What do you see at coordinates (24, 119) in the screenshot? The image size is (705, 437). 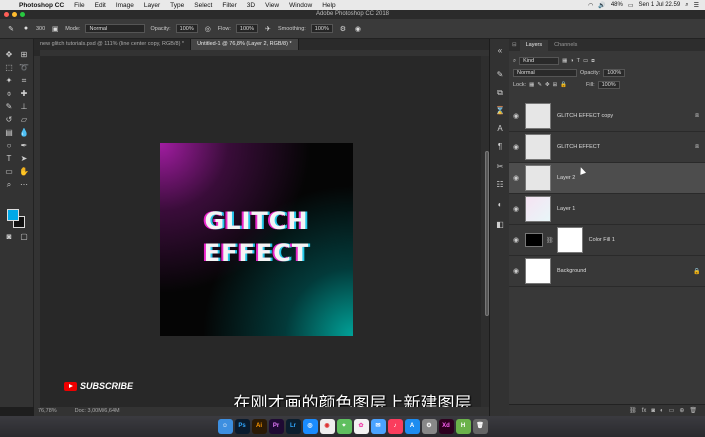 I see `eraser-tool-icon: ▱` at bounding box center [24, 119].